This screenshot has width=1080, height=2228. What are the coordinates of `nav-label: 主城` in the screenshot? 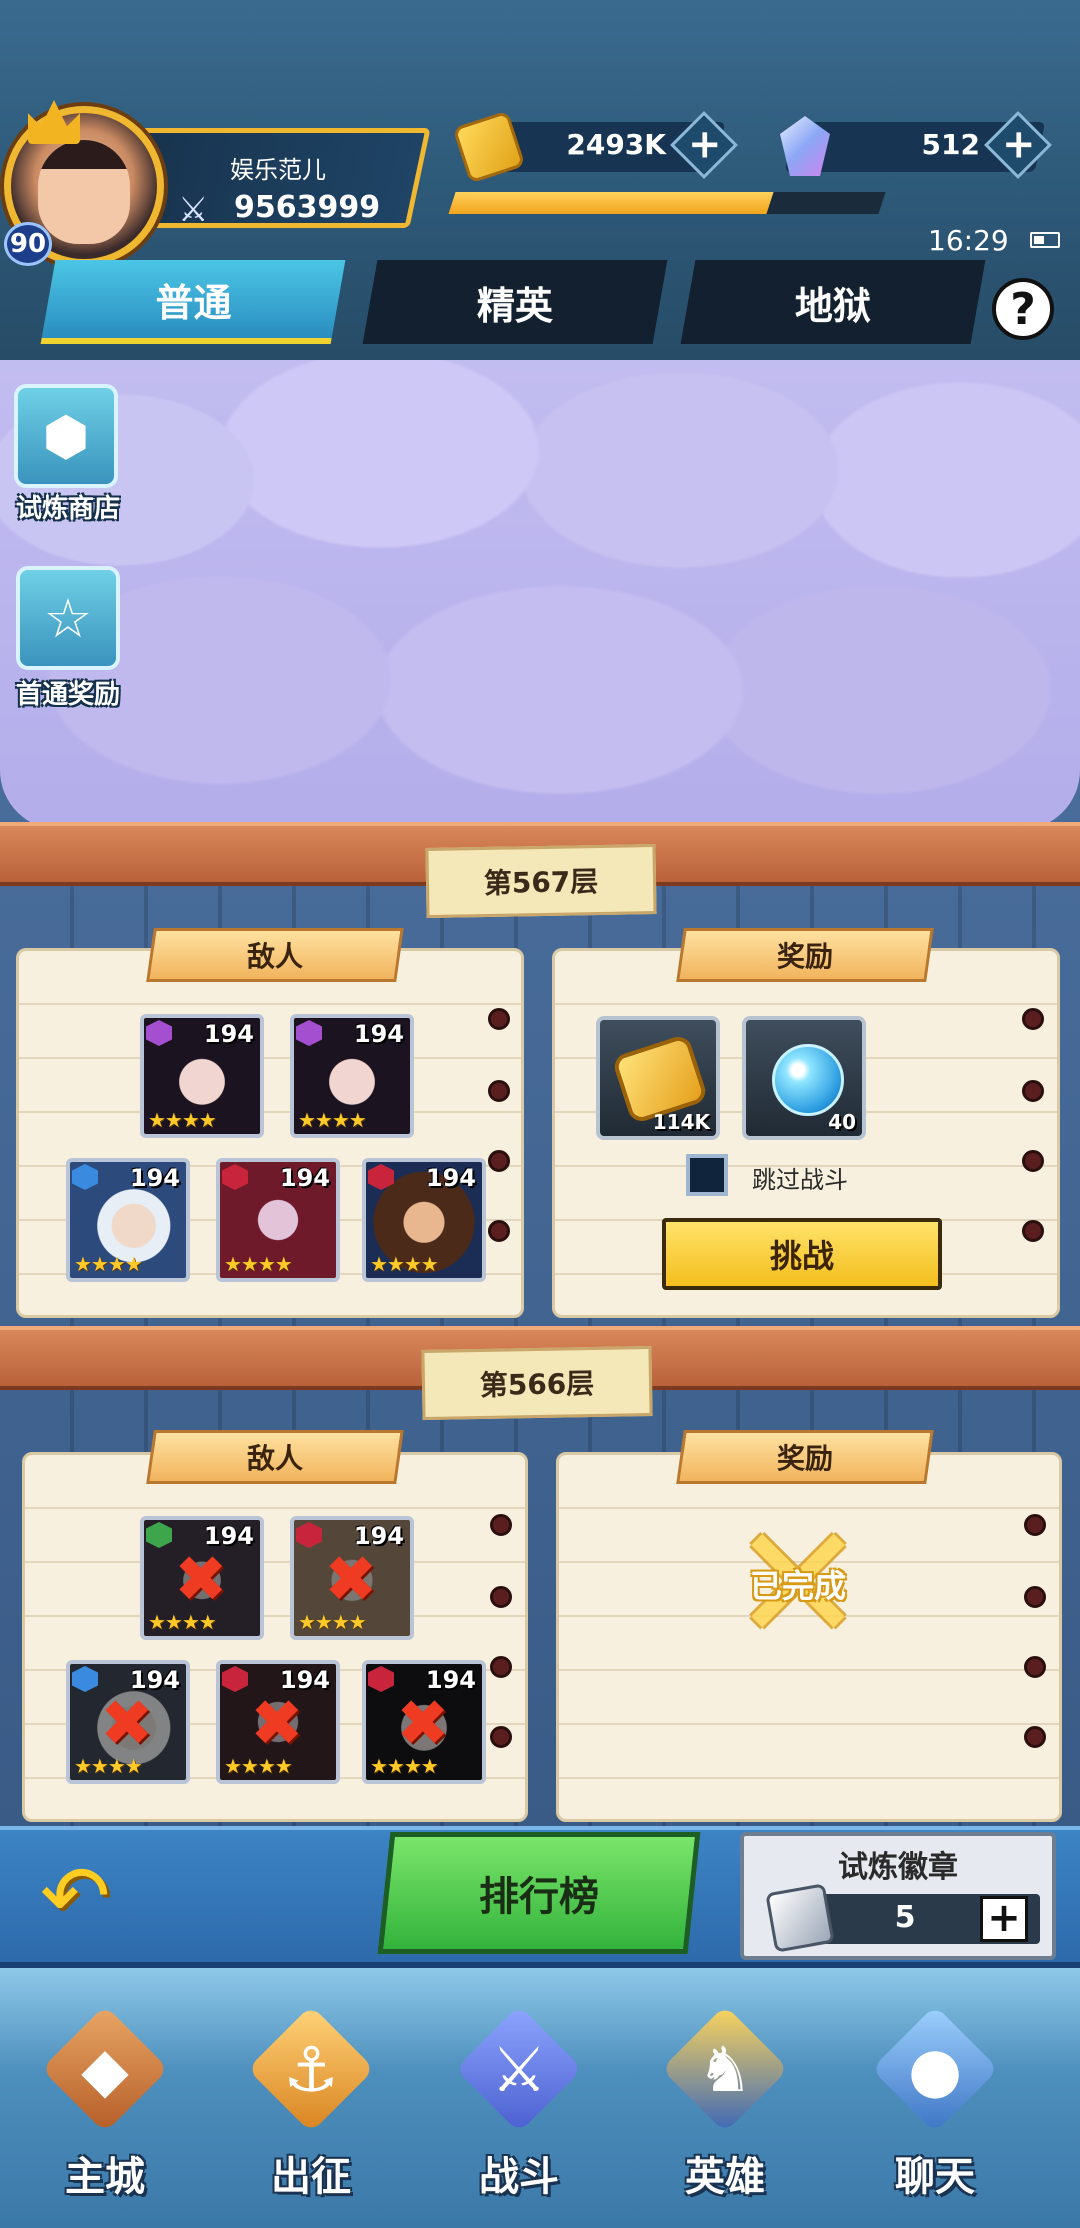 It's located at (105, 2177).